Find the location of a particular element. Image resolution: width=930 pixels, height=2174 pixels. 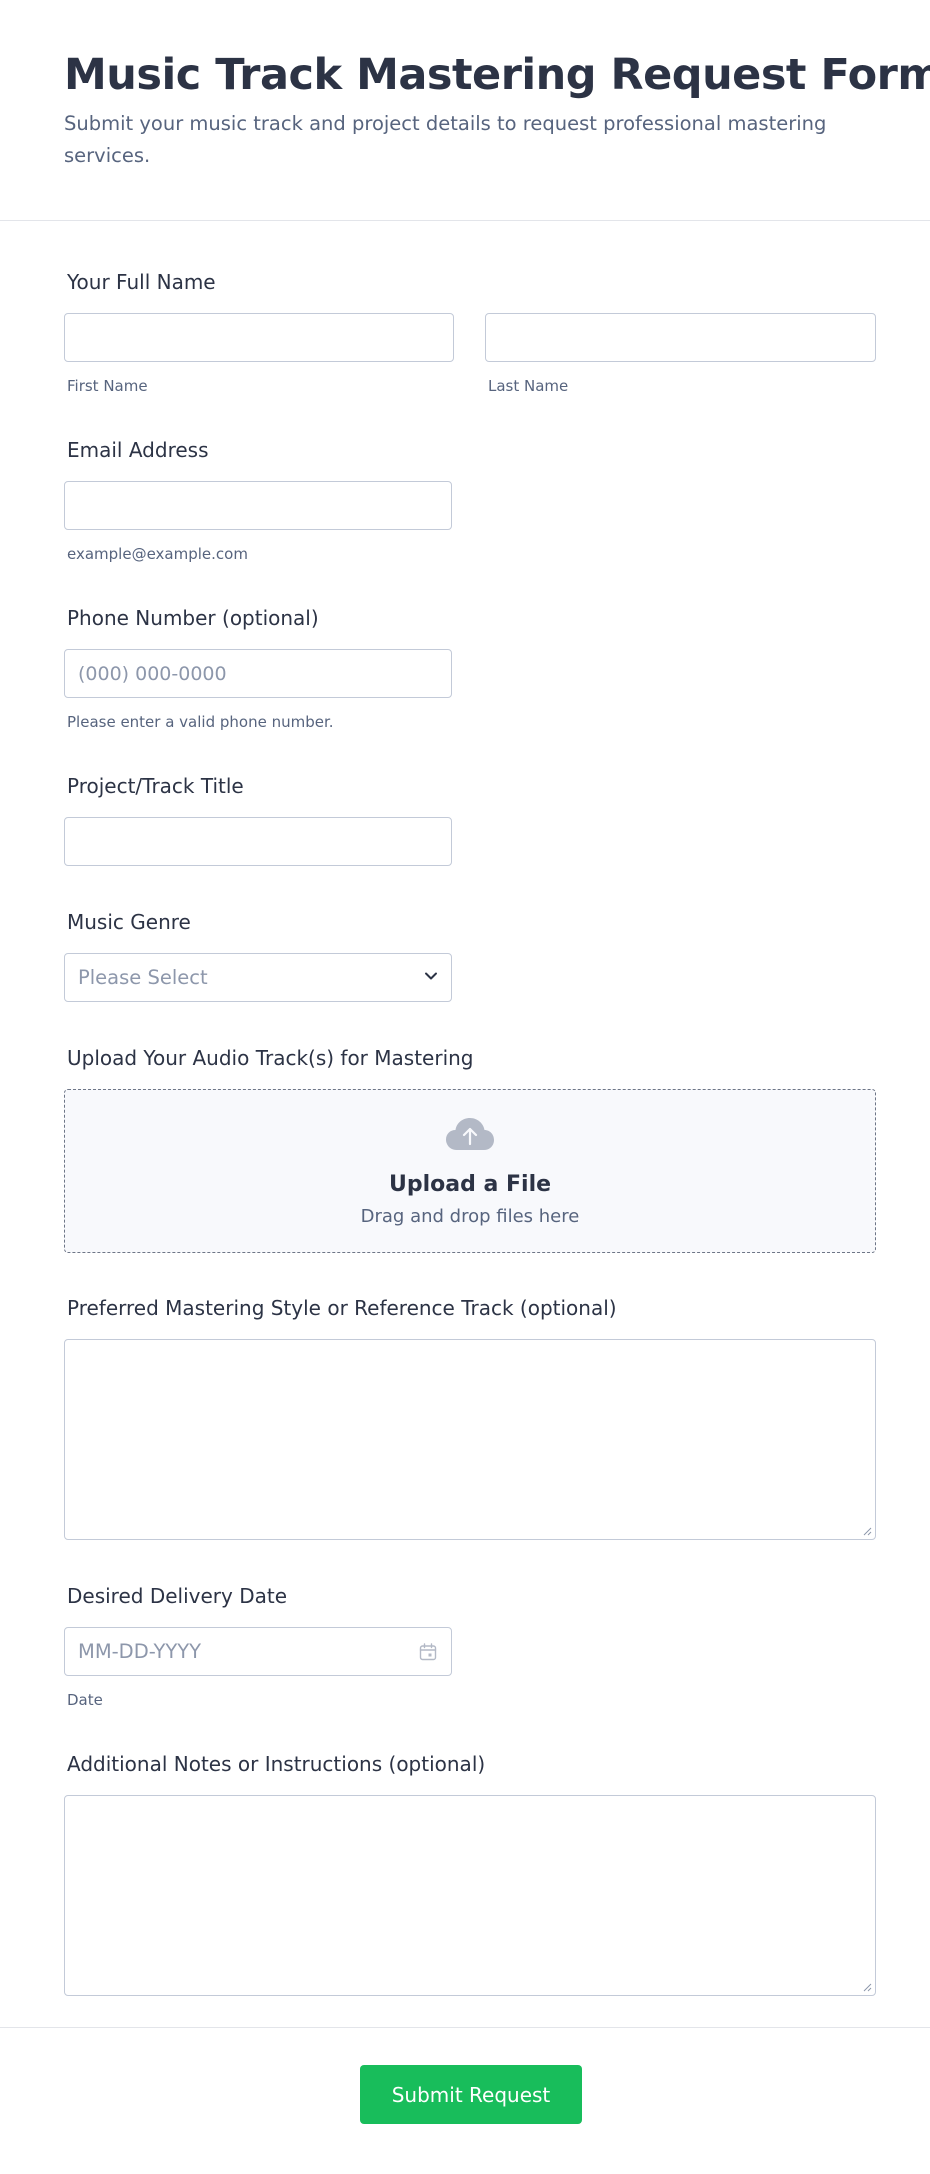

chevron-down-icon is located at coordinates (431, 976).